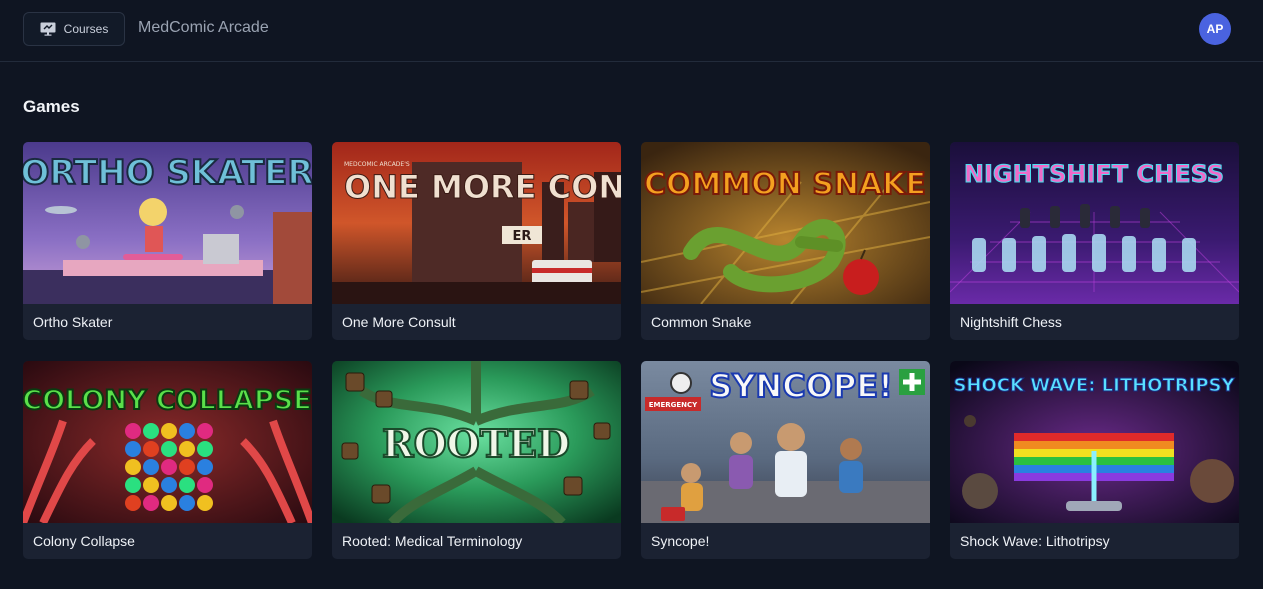 The height and width of the screenshot is (589, 1263). I want to click on user-avatar: AP, so click(1215, 29).